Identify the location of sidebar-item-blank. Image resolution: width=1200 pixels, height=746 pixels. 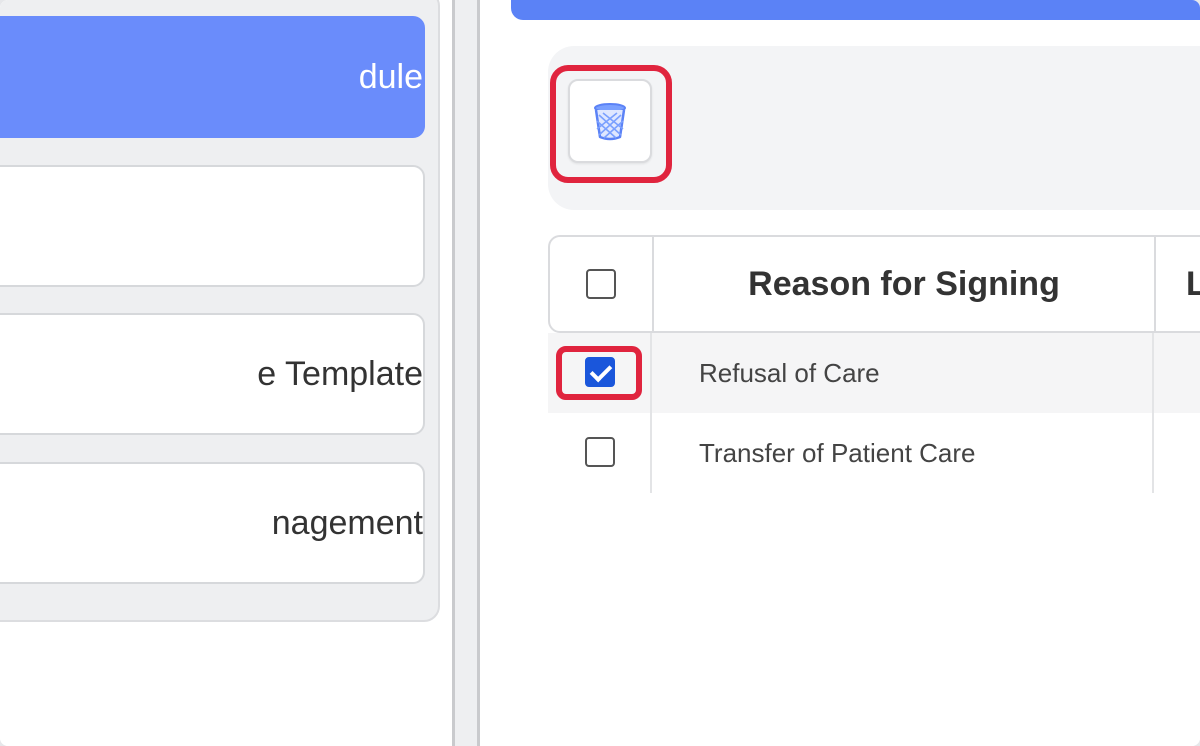
(212, 226).